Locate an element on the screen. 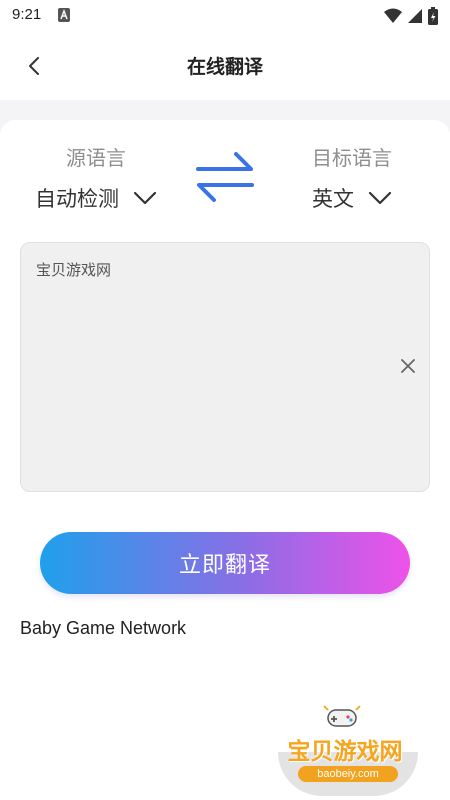 This screenshot has height=800, width=450. source-language-value: 自动检测 is located at coordinates (77, 199).